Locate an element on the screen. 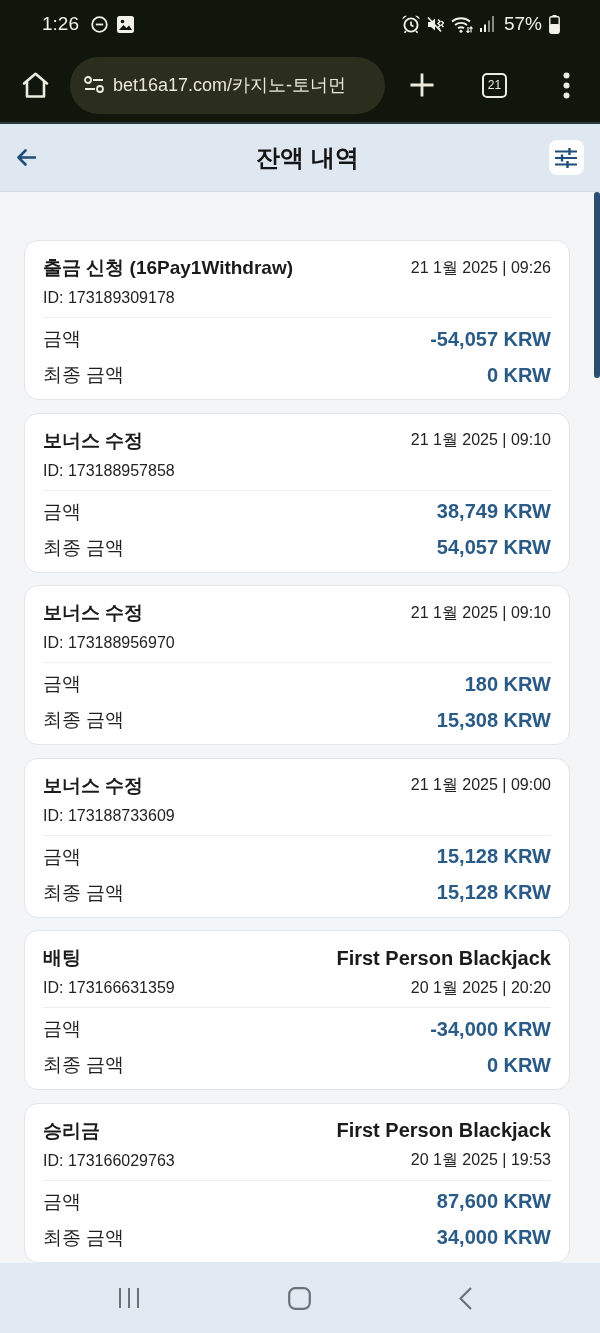 The width and height of the screenshot is (600, 1333). amount-value: 54,057 KRW is located at coordinates (493, 547).